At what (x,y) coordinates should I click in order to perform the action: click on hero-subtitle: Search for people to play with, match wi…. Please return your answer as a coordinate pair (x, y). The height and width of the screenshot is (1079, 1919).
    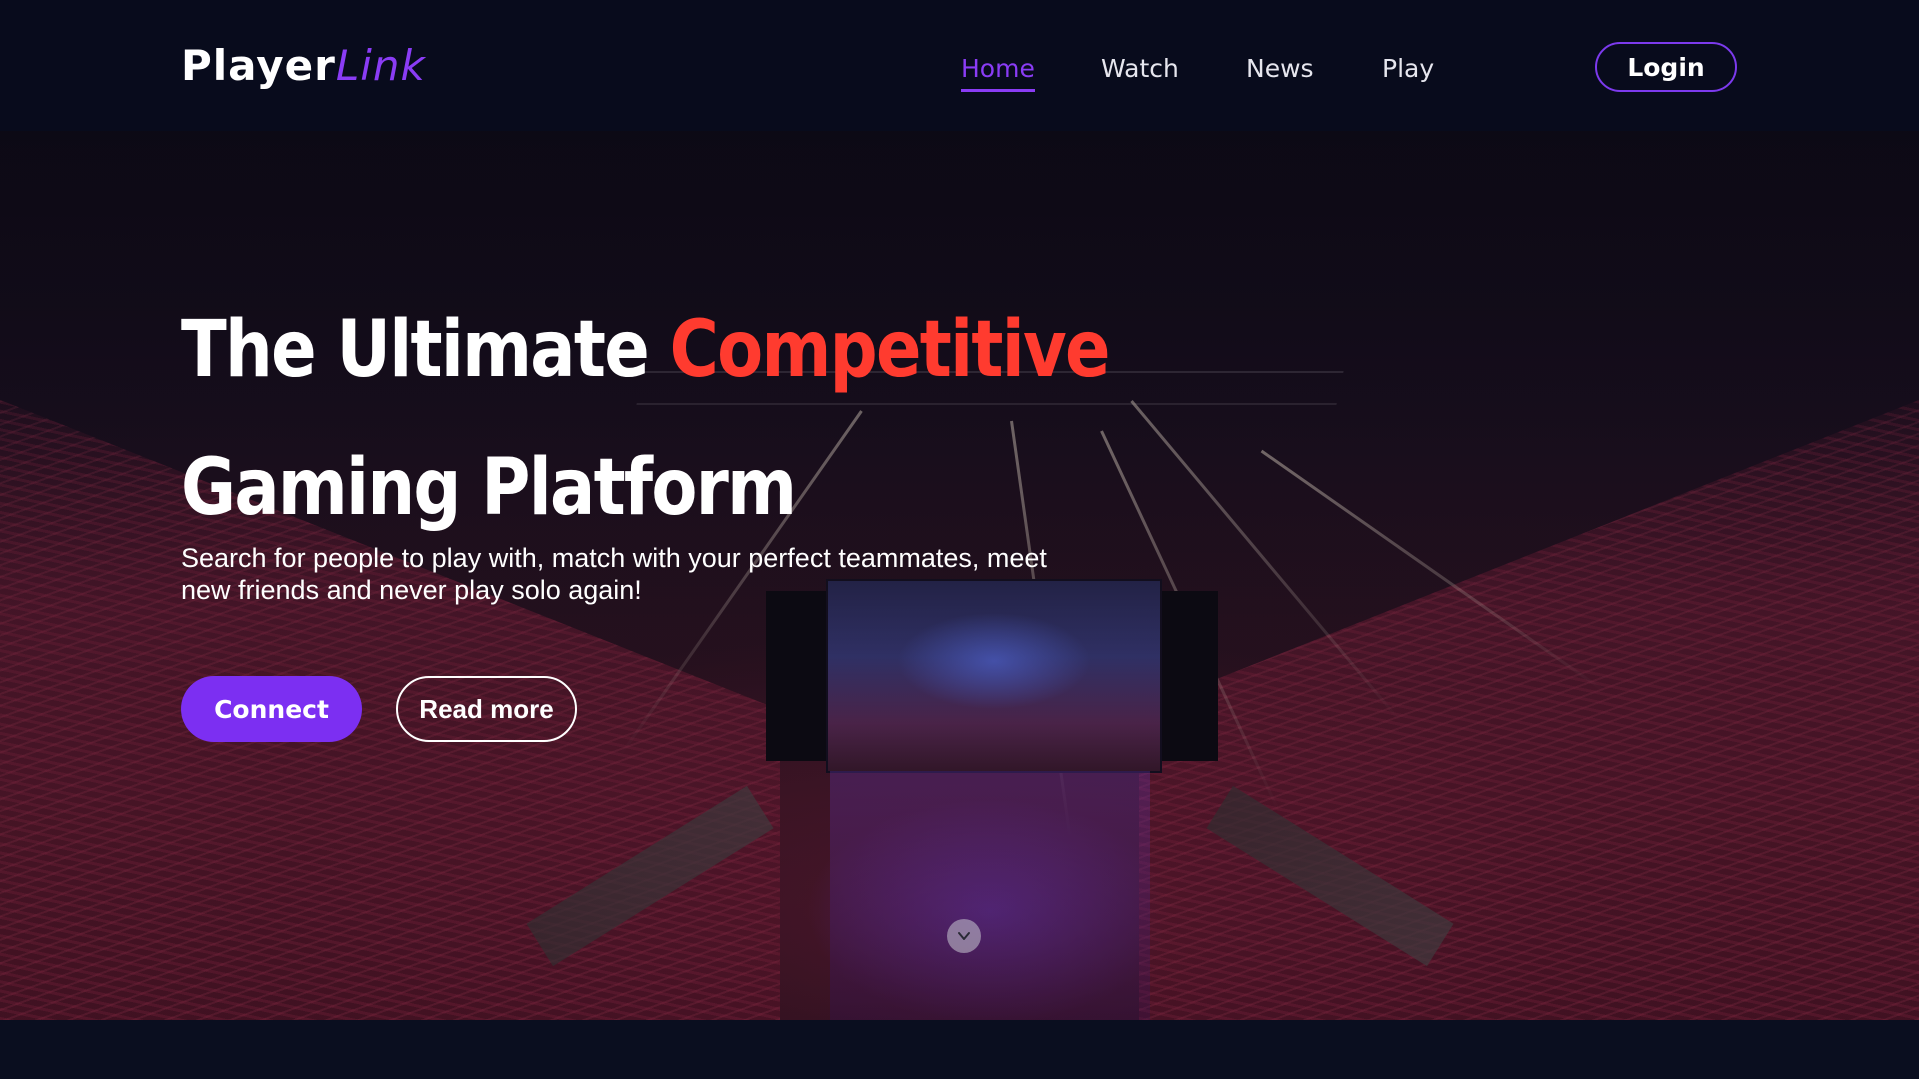
    Looking at the image, I should click on (614, 574).